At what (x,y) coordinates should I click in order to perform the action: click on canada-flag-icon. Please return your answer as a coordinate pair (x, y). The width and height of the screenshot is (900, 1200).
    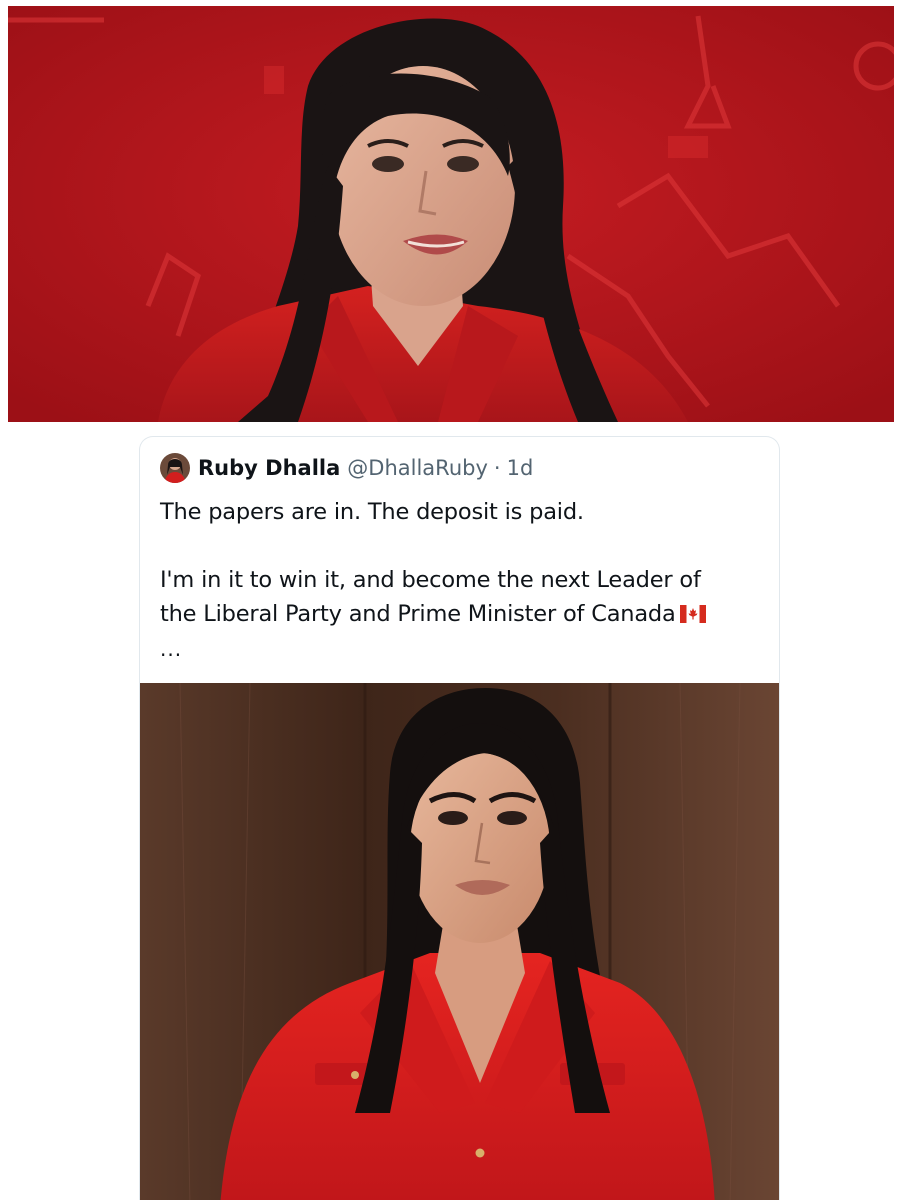
    Looking at the image, I should click on (692, 616).